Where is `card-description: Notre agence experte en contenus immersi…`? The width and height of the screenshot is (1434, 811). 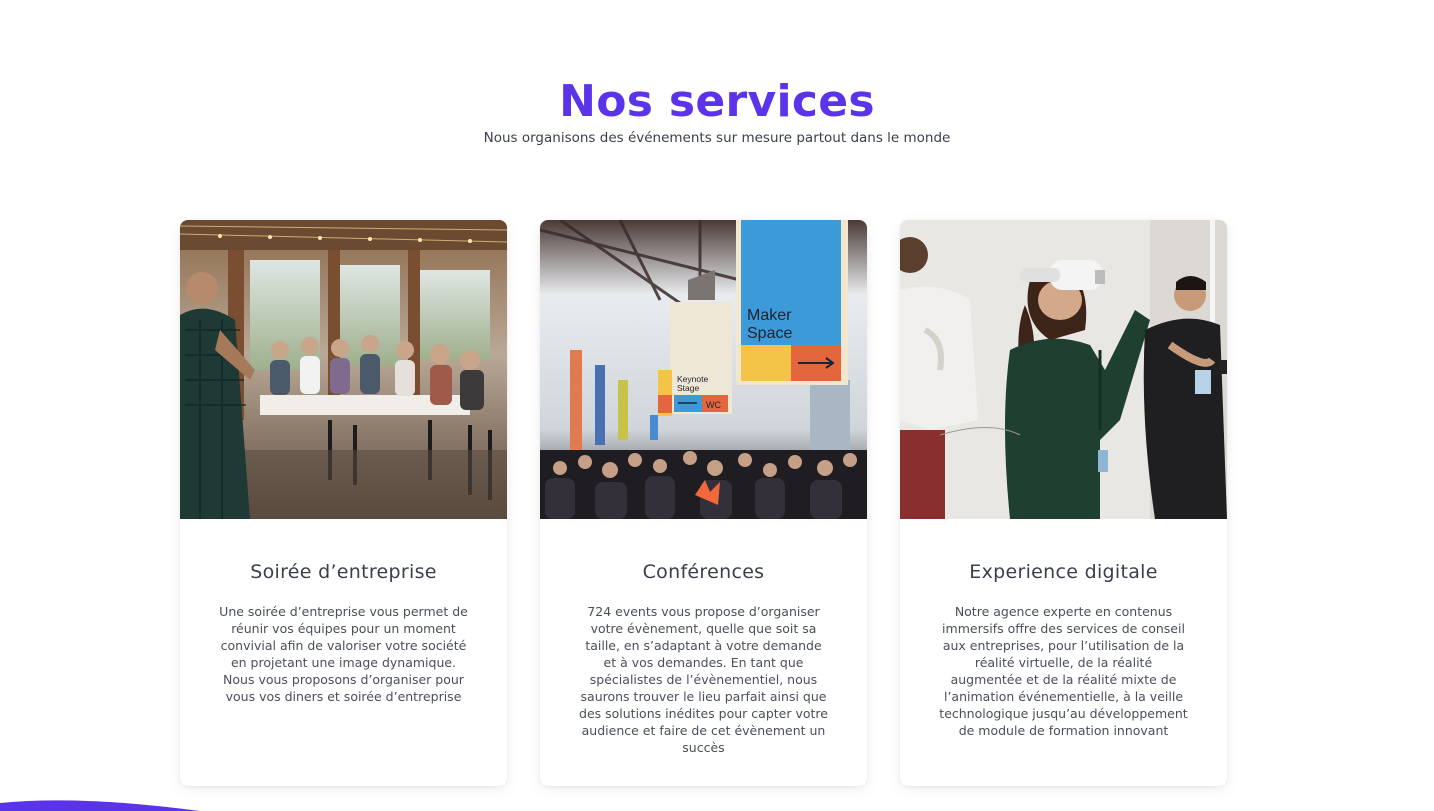
card-description: Notre agence experte en contenus immersi… is located at coordinates (1063, 671).